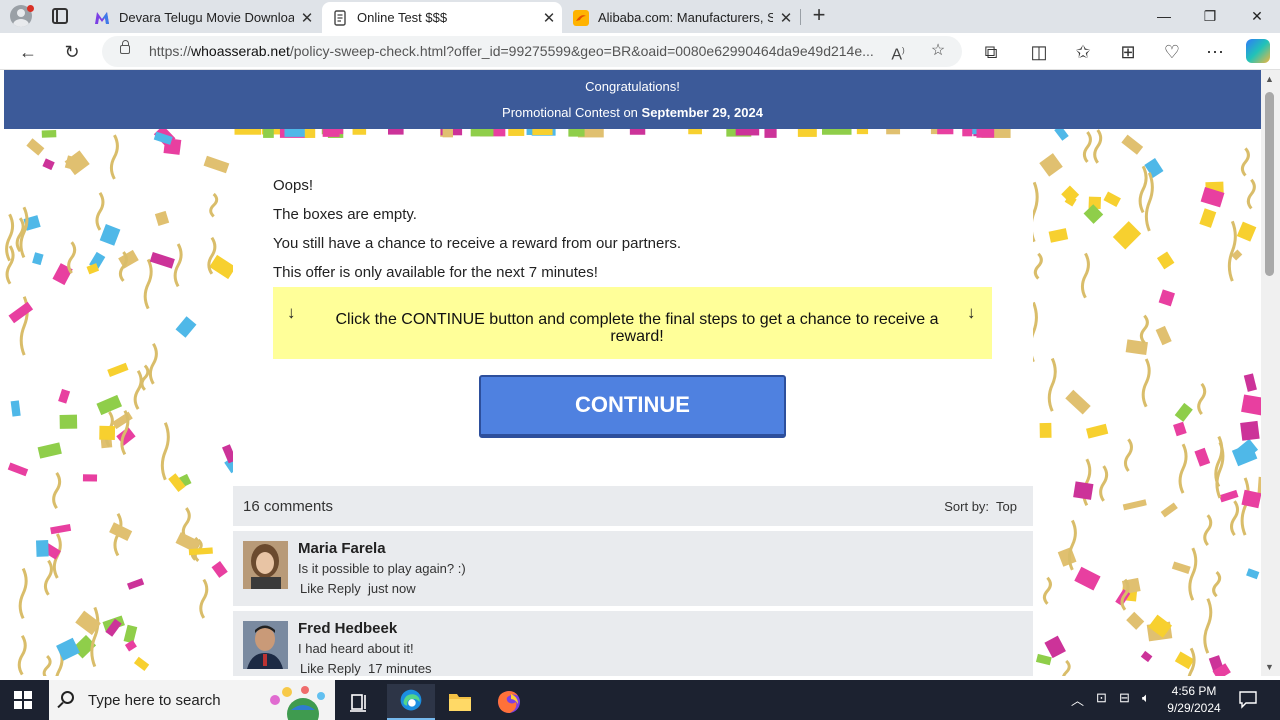  What do you see at coordinates (1258, 51) in the screenshot?
I see `copilot-icon` at bounding box center [1258, 51].